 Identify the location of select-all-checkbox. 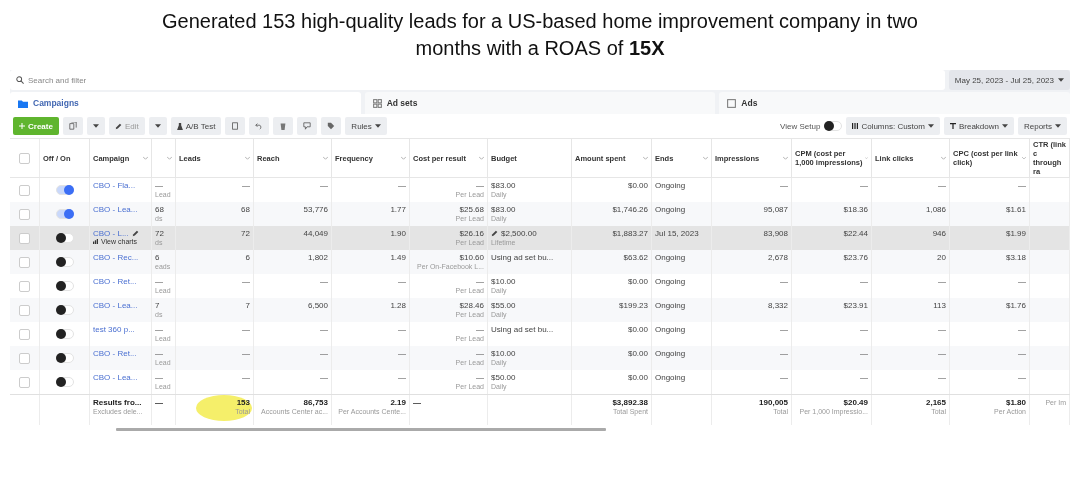
(24, 158).